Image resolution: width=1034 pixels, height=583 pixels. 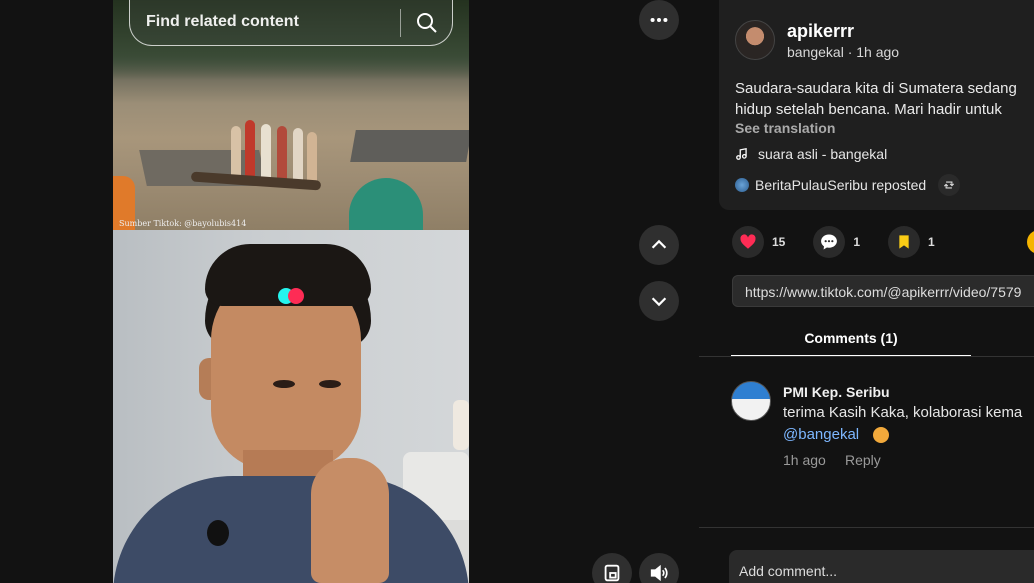 I want to click on heart-icon, so click(x=748, y=241).